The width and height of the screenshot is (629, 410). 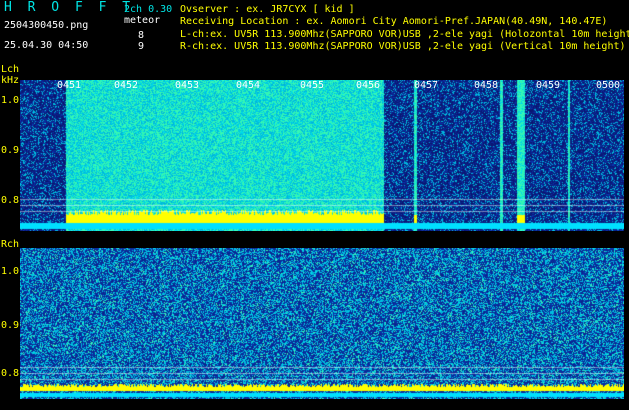 What do you see at coordinates (426, 85) in the screenshot?
I see `lch-time-label: 0457` at bounding box center [426, 85].